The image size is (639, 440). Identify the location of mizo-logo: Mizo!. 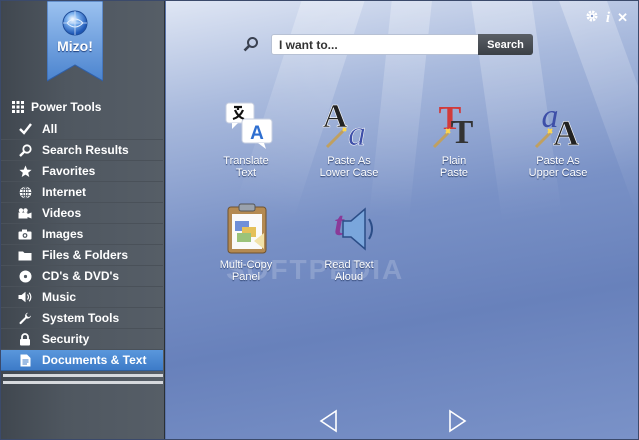
(75, 42).